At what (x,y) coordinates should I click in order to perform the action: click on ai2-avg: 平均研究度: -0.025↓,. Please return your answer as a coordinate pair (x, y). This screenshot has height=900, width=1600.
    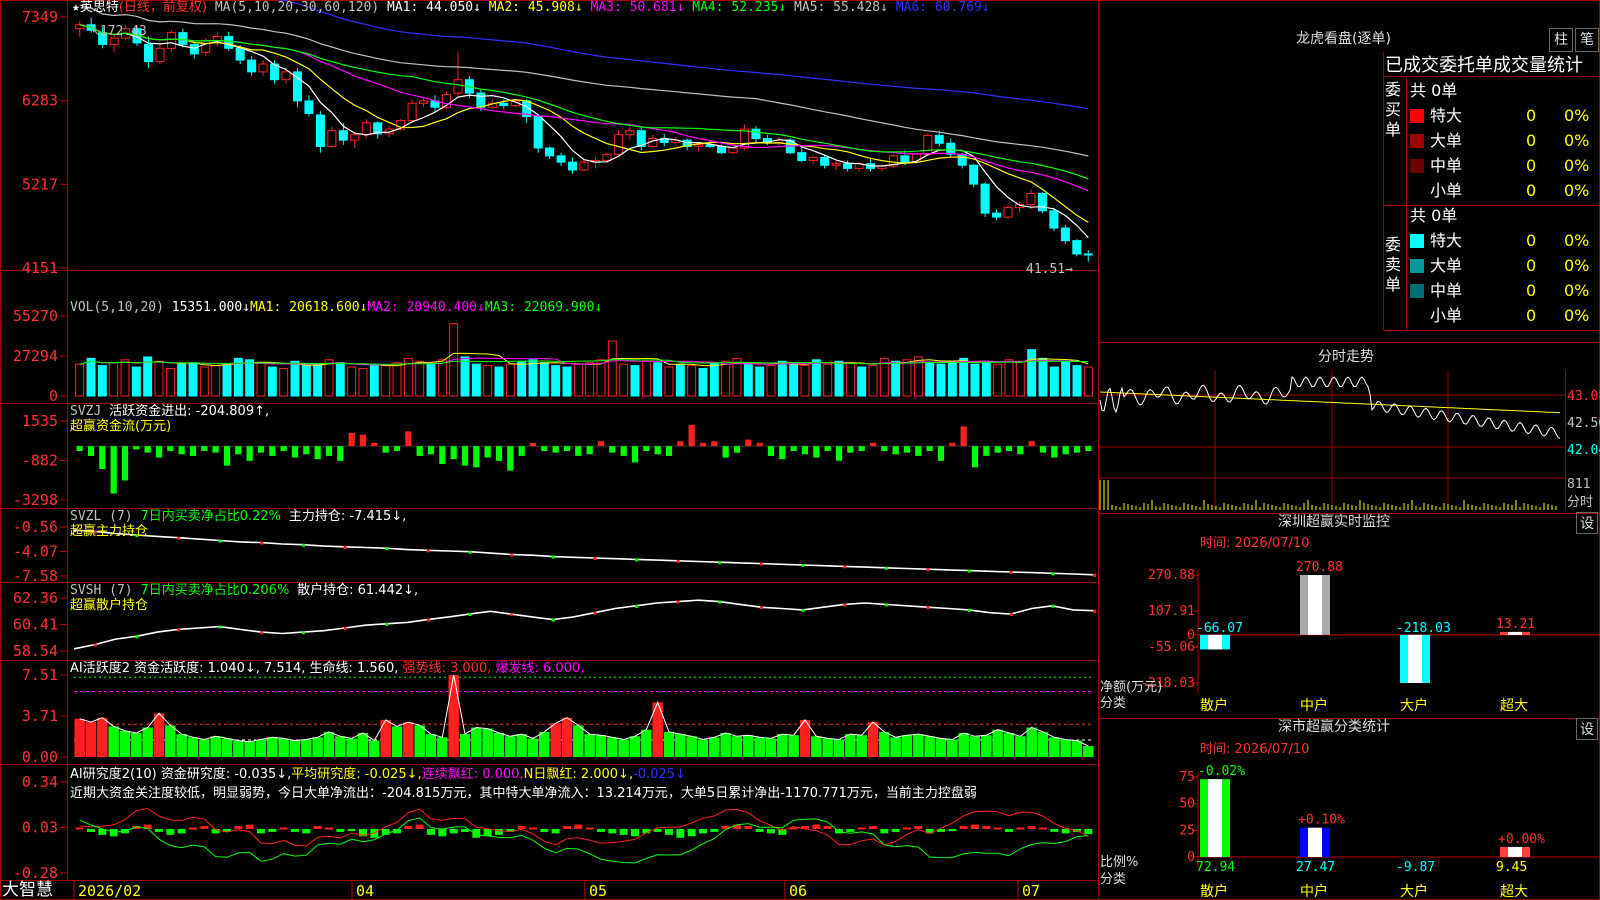
    Looking at the image, I should click on (356, 774).